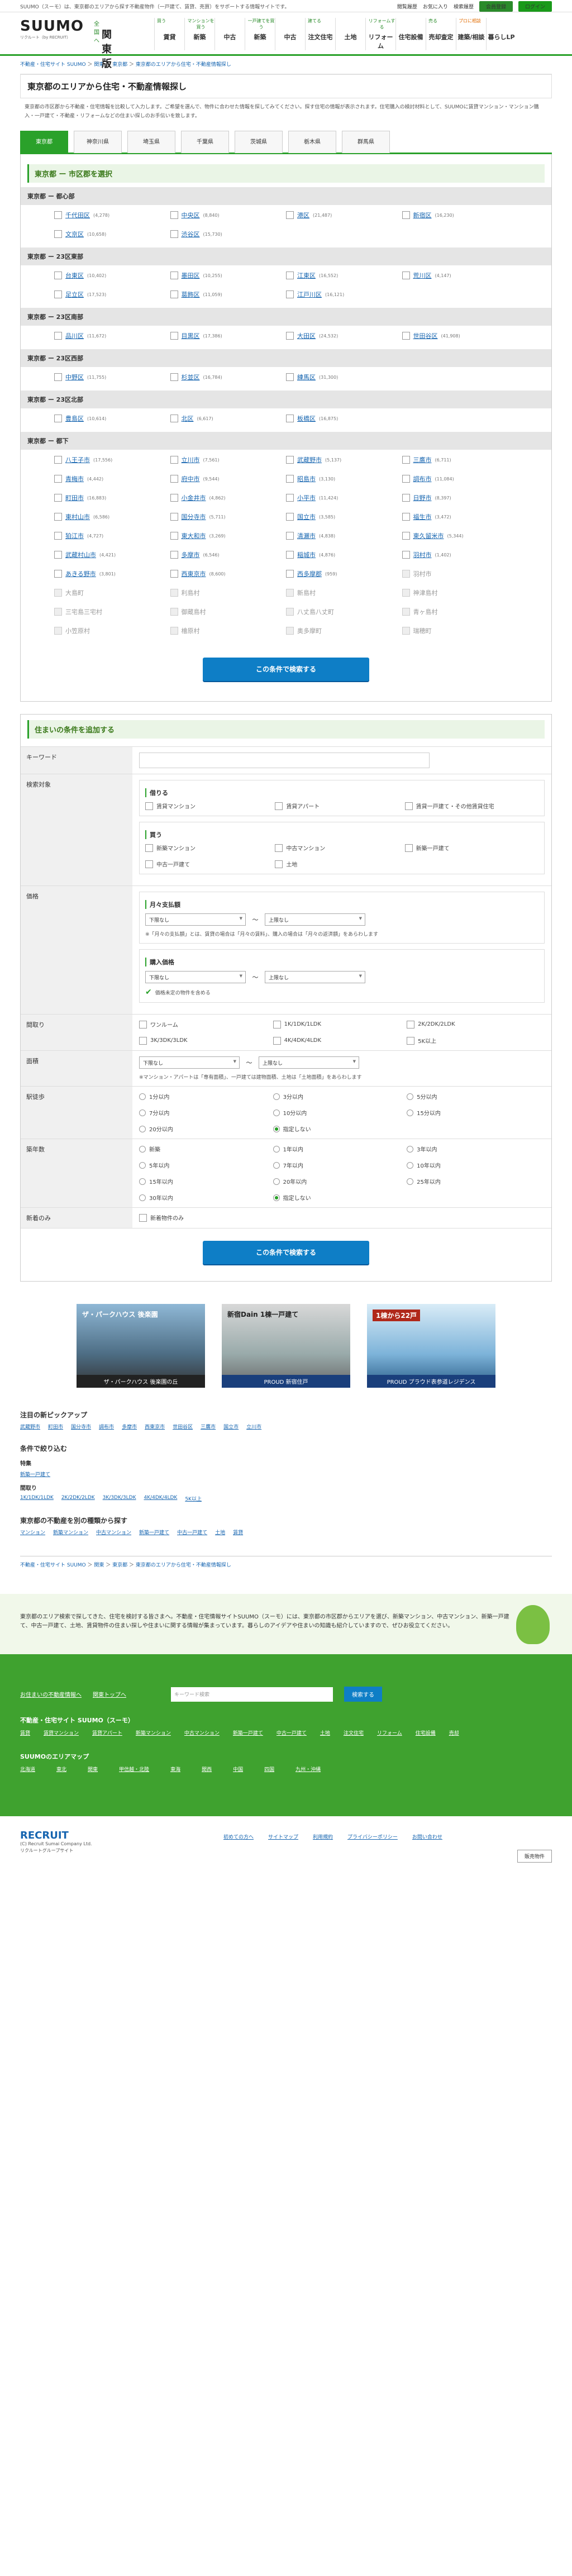 The height and width of the screenshot is (2576, 572). Describe the element at coordinates (460, 535) in the screenshot. I see `area-item: 東久留米市 (5,344)` at that location.